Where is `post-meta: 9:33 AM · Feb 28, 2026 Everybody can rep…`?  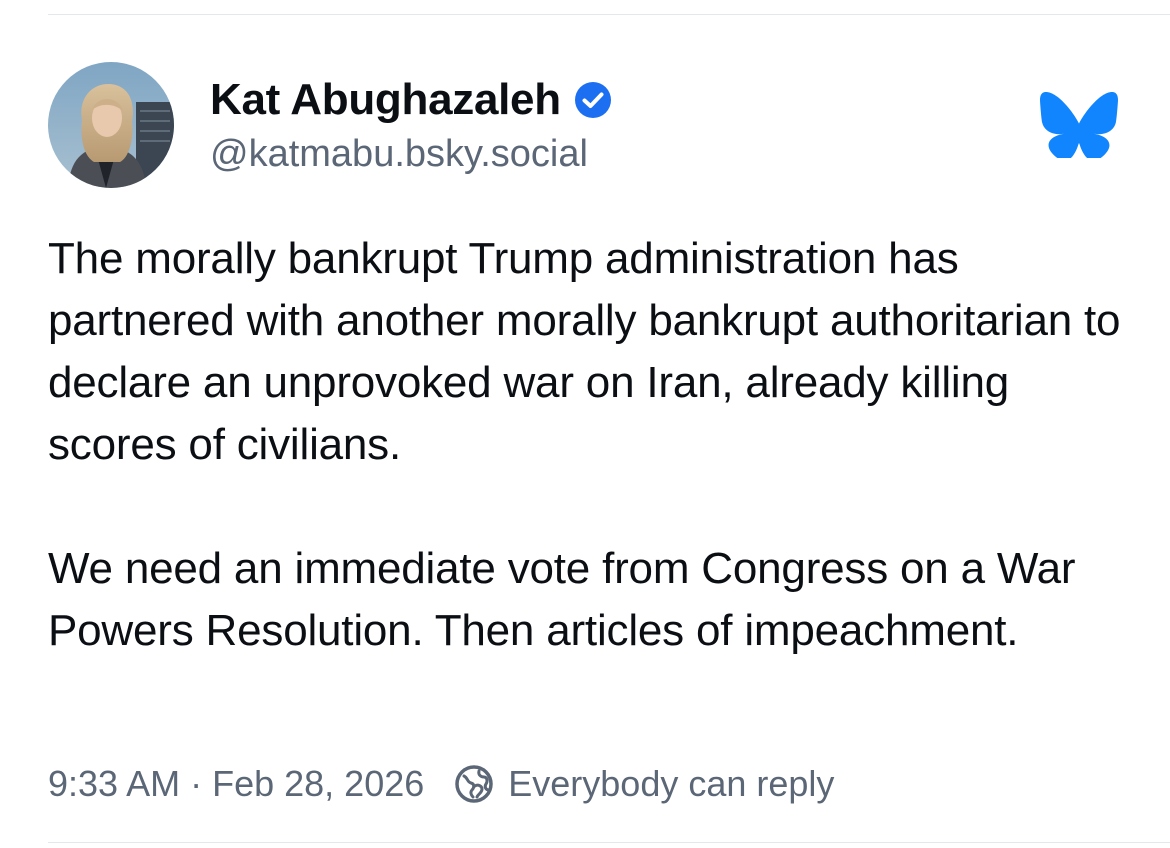
post-meta: 9:33 AM · Feb 28, 2026 Everybody can rep… is located at coordinates (441, 784).